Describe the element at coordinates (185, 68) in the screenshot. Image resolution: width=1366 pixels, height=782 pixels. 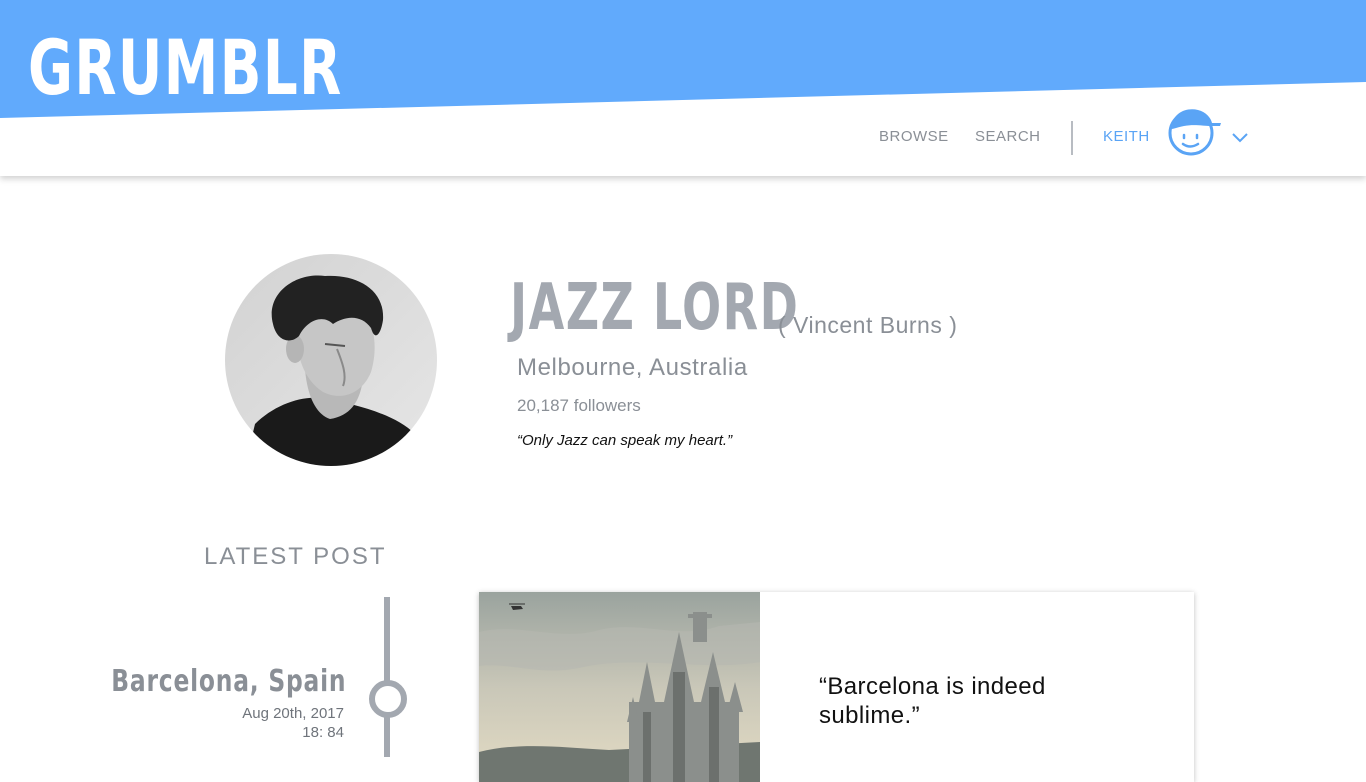
I see `app-logo: GRUMBLR` at that location.